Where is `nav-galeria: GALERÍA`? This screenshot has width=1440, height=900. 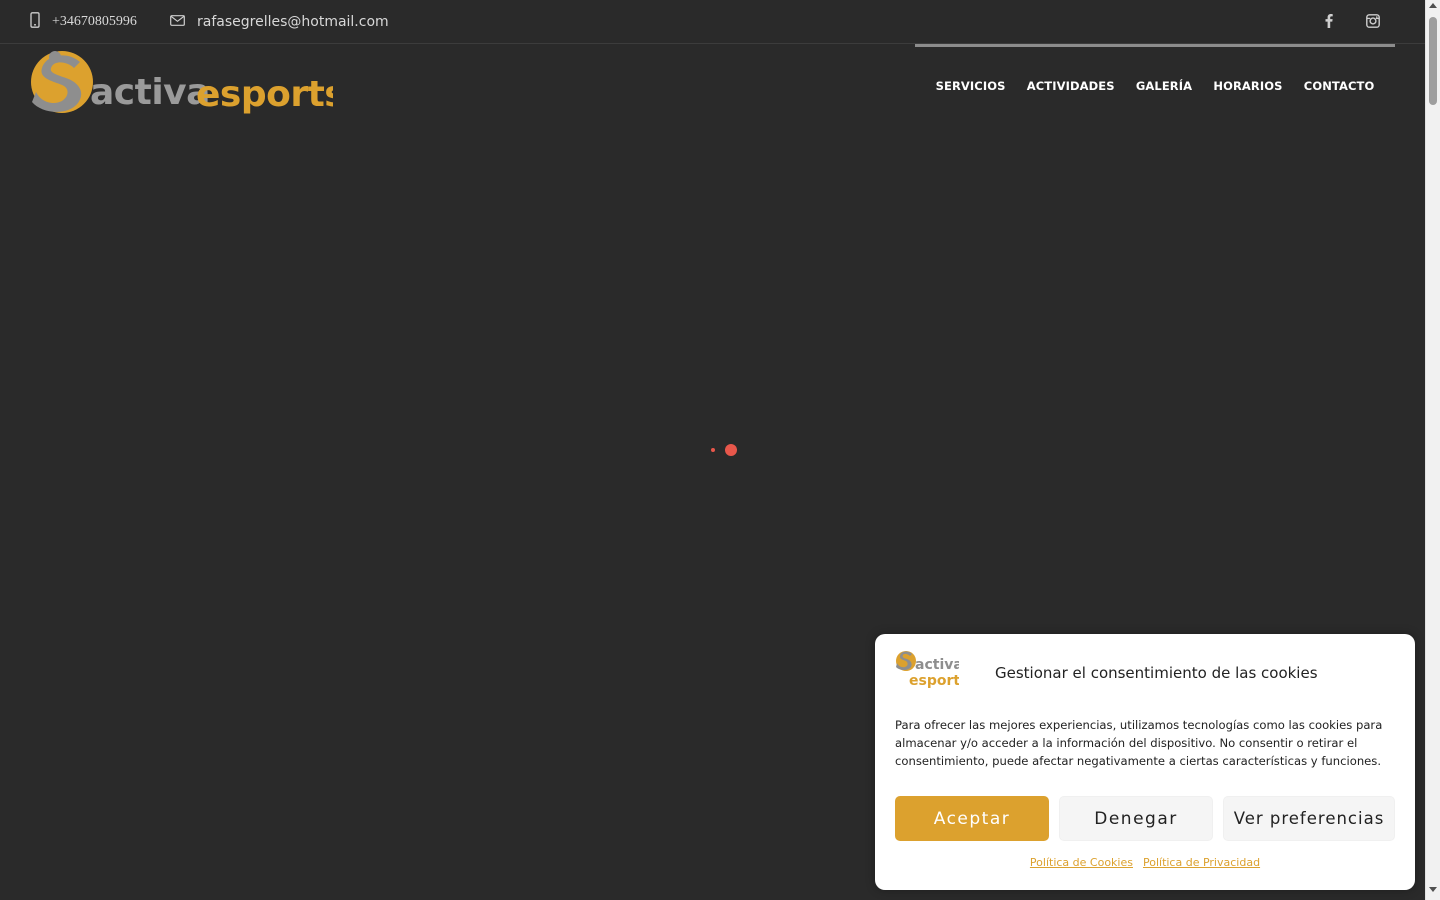
nav-galeria: GALERÍA is located at coordinates (1164, 86).